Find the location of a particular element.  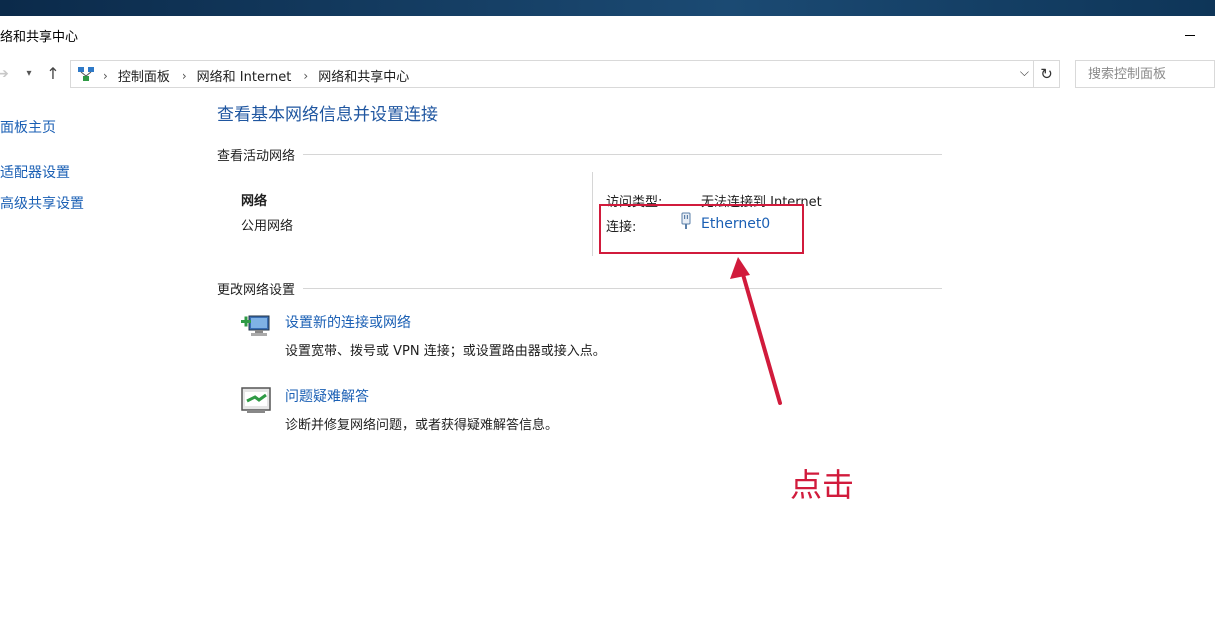

active-networks-header: 查看活动网络 is located at coordinates (579, 154).